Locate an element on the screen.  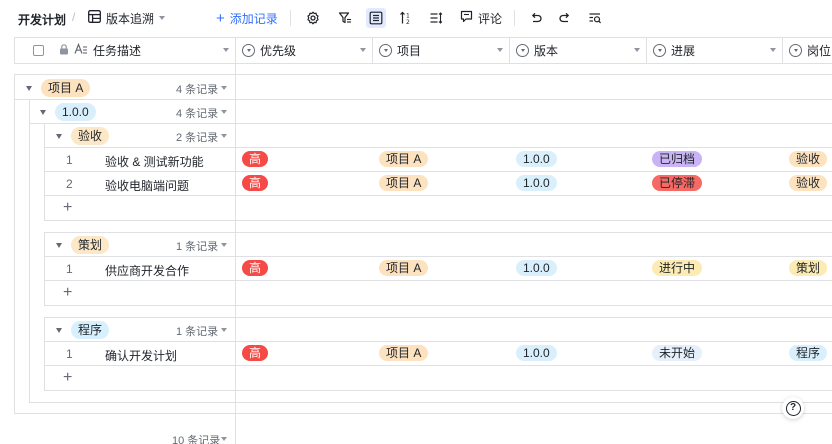
row-height-icon is located at coordinates (436, 18).